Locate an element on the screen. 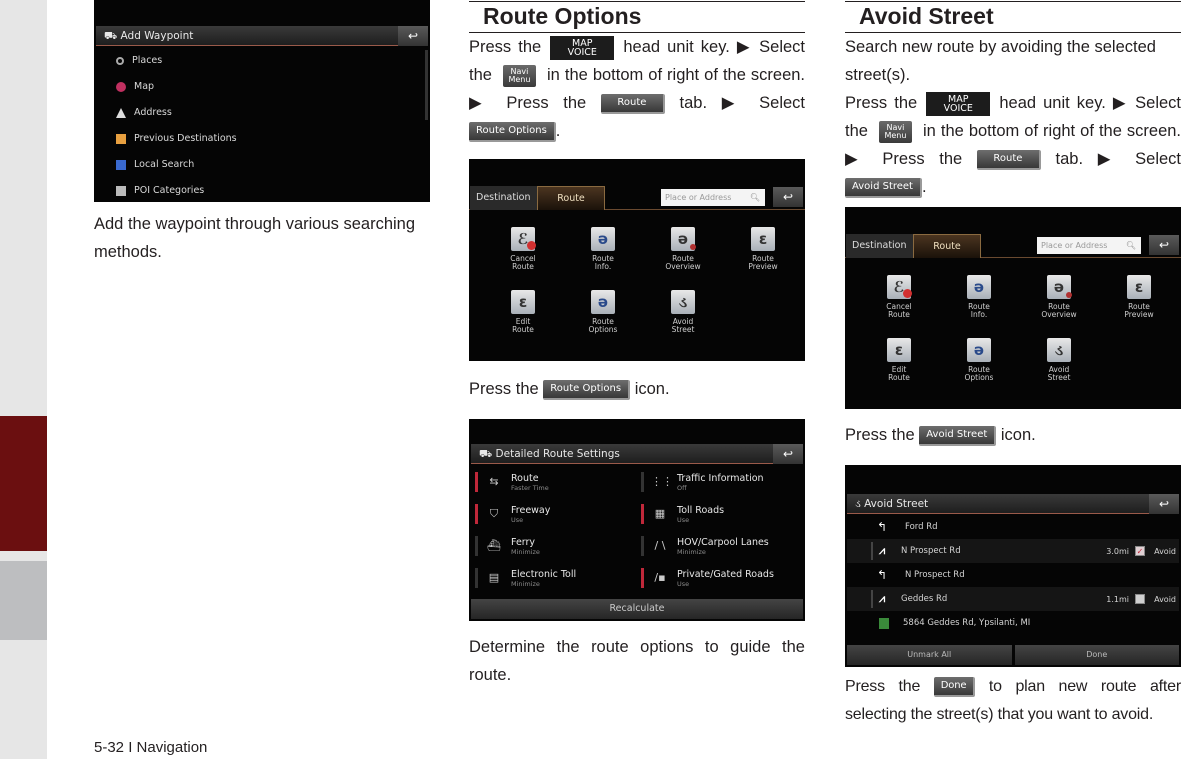 This screenshot has height=759, width=1181. setting-electronic-toll: ▤ Electronic Toll Minimize is located at coordinates (554, 578).